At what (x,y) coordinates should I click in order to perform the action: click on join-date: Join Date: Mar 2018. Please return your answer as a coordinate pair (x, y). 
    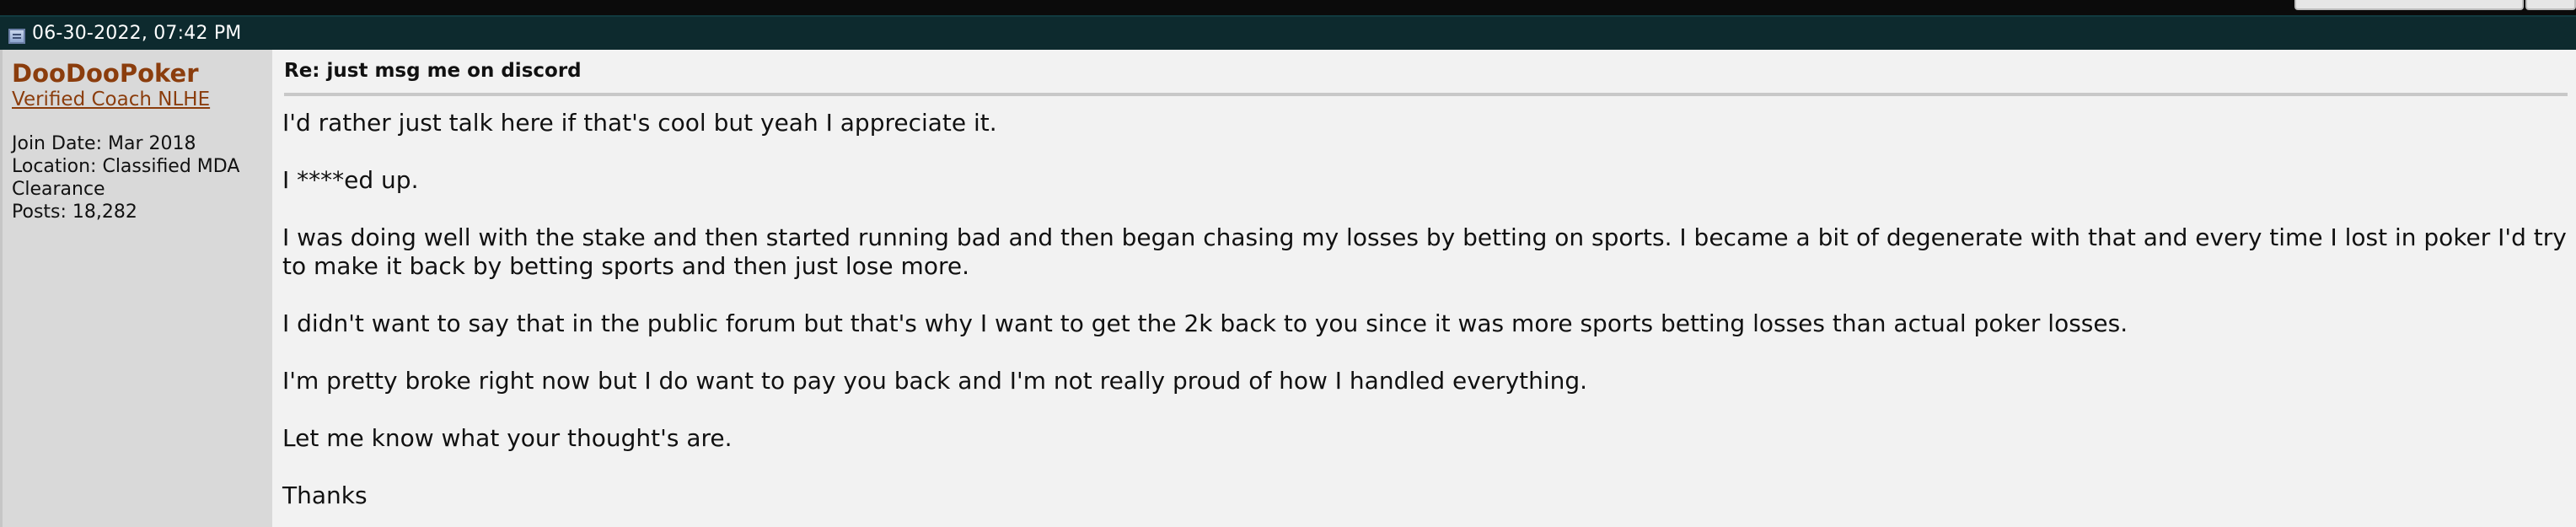
    Looking at the image, I should click on (104, 143).